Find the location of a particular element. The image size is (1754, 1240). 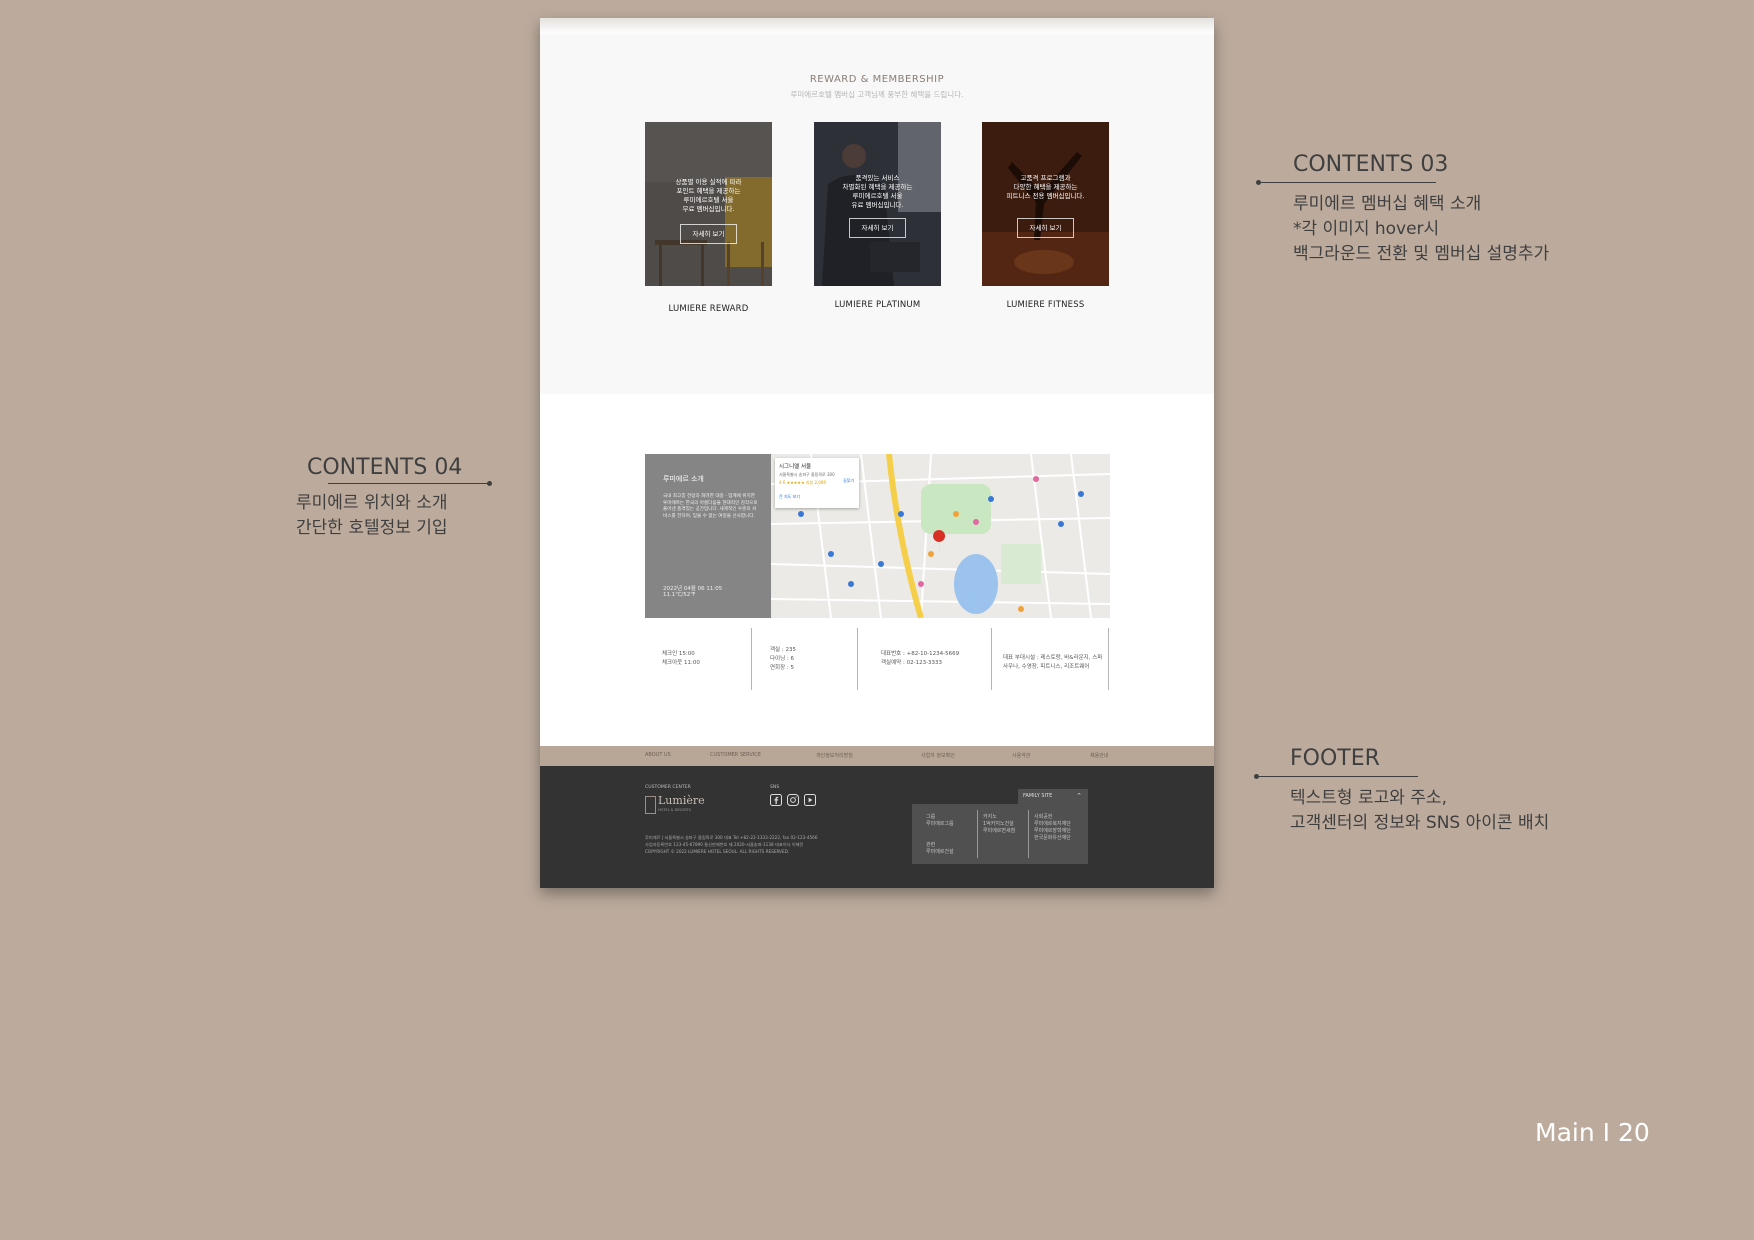

annotation-text: 텍스트형 로고와 주소, is located at coordinates (1368, 798).